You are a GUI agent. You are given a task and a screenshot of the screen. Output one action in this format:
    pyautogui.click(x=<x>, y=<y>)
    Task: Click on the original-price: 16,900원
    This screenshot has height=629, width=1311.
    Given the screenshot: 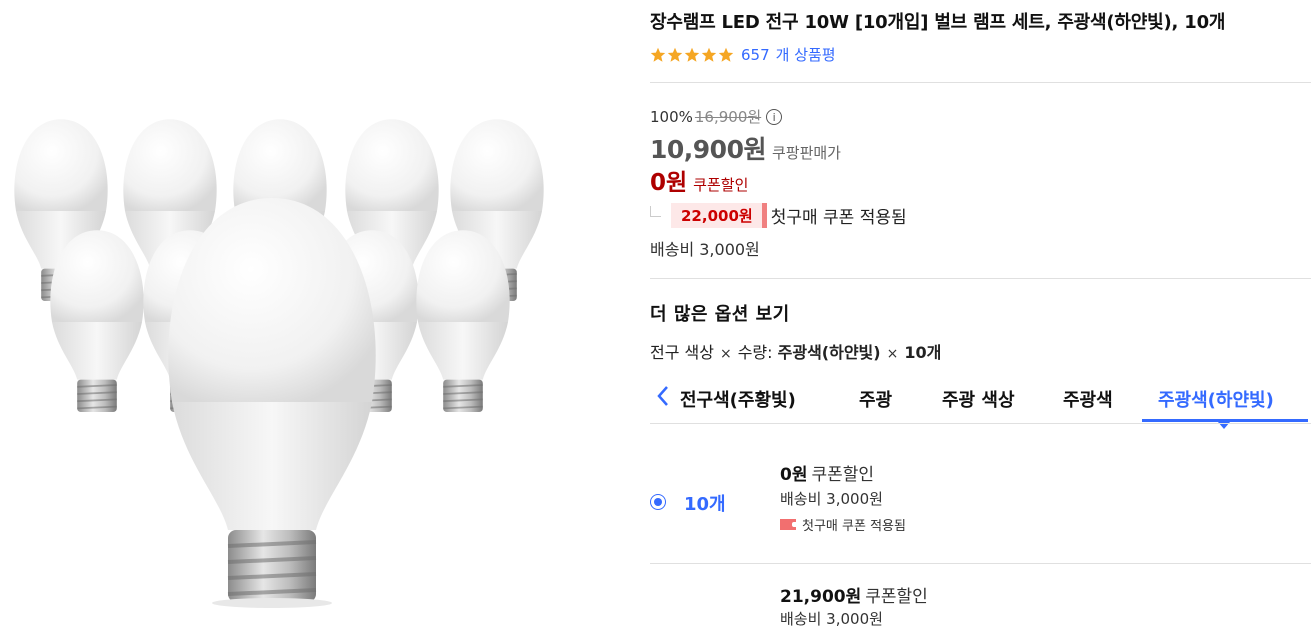 What is the action you would take?
    pyautogui.click(x=728, y=117)
    